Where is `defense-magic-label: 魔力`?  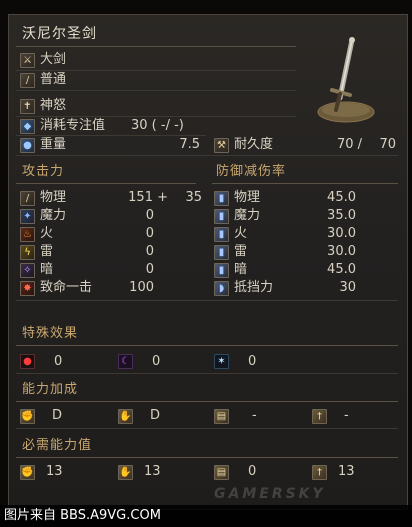
defense-magic-label: 魔力 is located at coordinates (247, 215).